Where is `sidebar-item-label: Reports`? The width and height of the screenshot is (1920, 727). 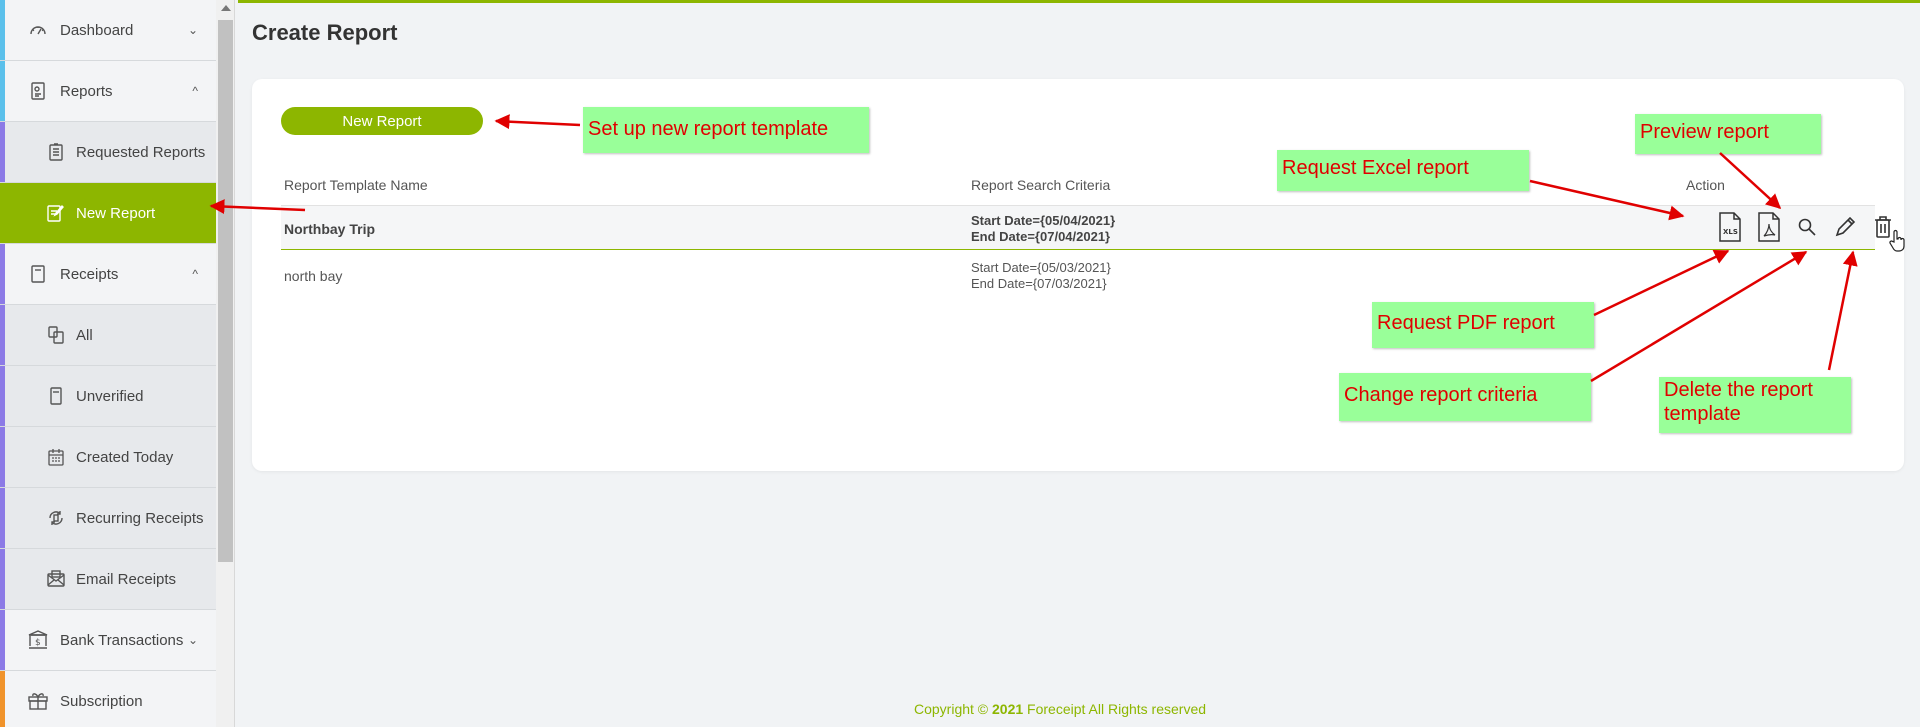
sidebar-item-label: Reports is located at coordinates (86, 91).